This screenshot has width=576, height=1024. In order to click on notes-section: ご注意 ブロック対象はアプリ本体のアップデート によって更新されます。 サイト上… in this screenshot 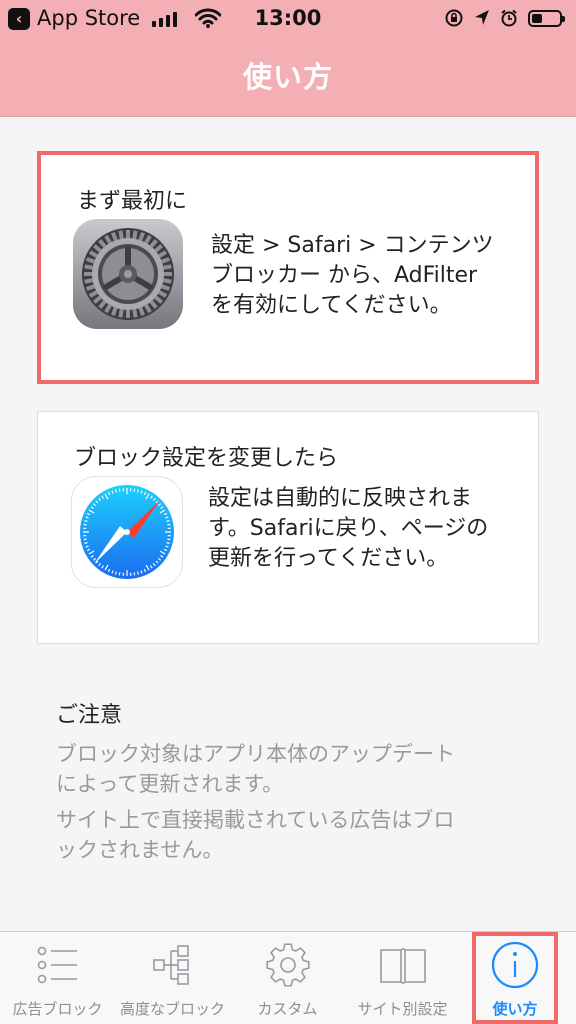, I will do `click(291, 784)`.